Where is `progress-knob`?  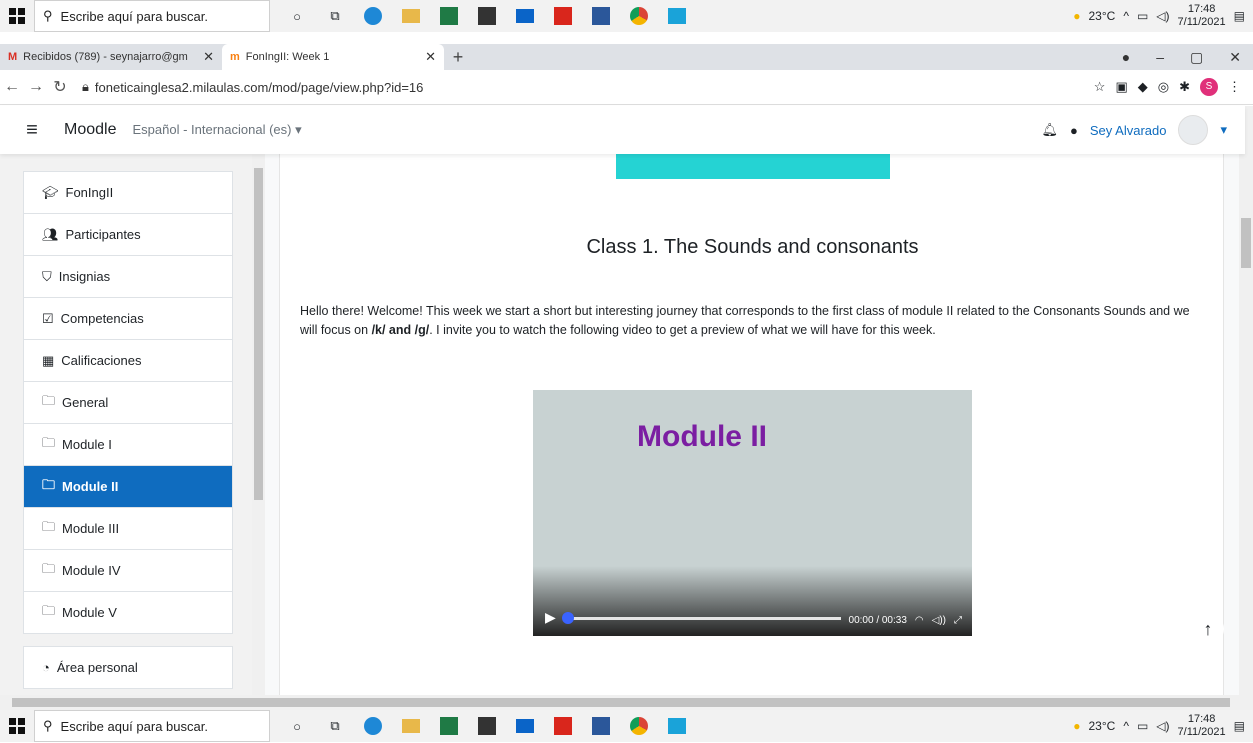
progress-knob is located at coordinates (567, 618).